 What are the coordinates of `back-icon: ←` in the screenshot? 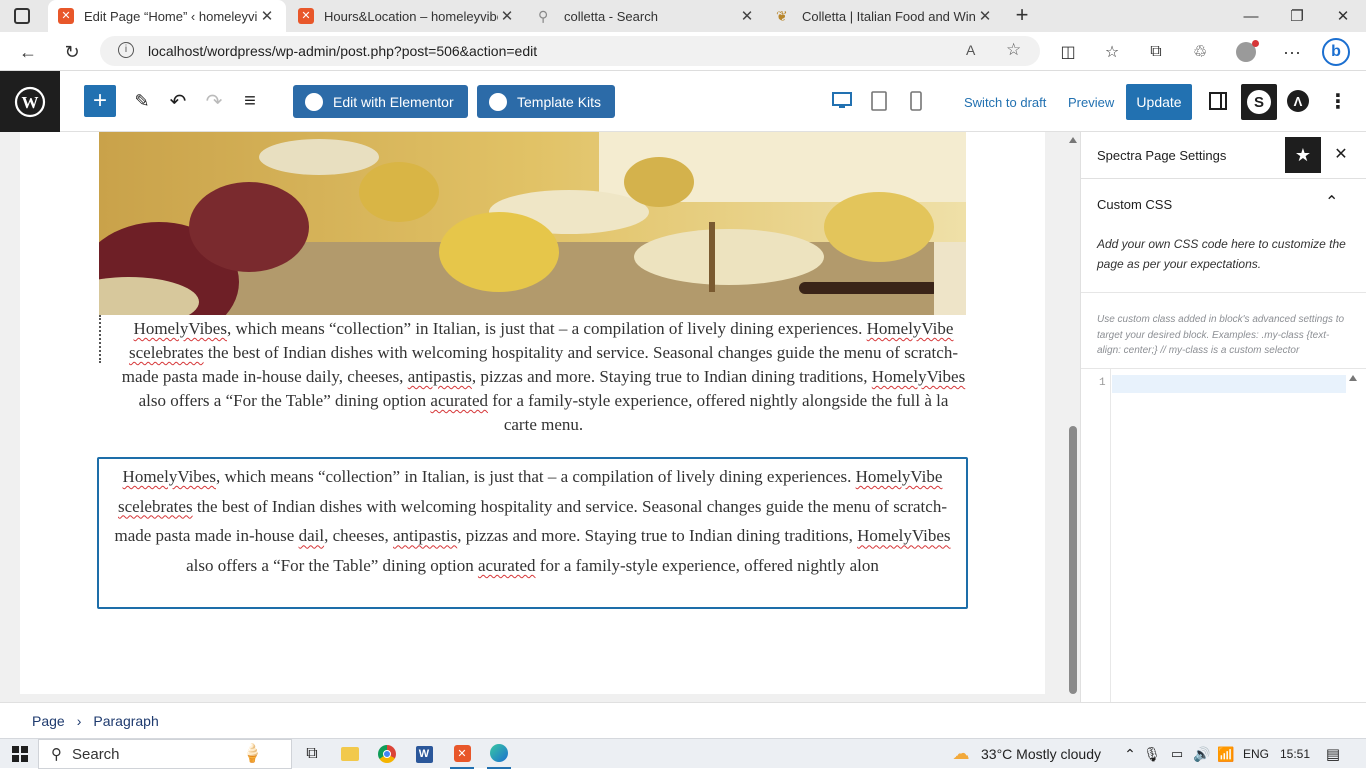 It's located at (28, 52).